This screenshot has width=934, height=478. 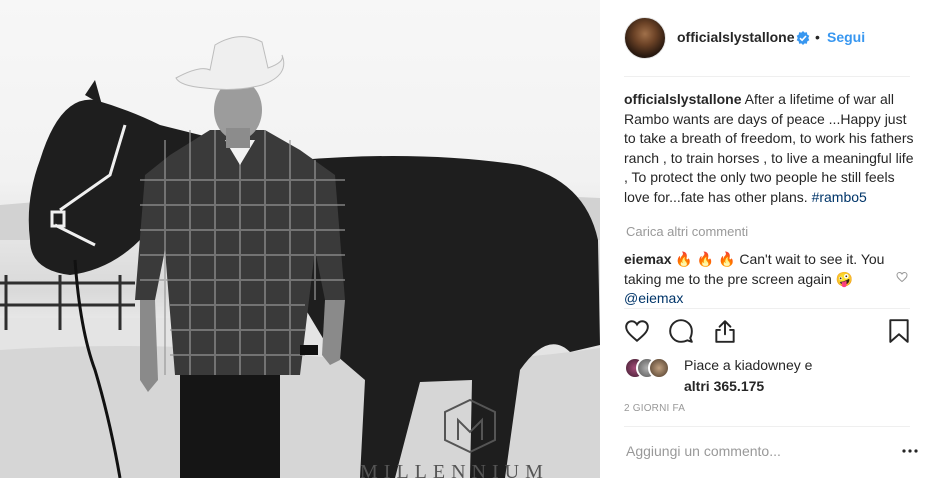 I want to click on comment-bubble-icon, so click(x=681, y=331).